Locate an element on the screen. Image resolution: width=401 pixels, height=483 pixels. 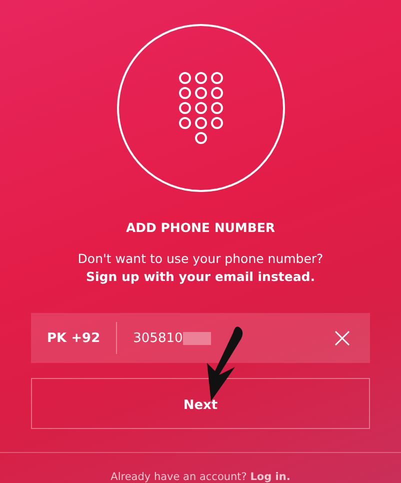
country-code-selector: PK +92 is located at coordinates (73, 338).